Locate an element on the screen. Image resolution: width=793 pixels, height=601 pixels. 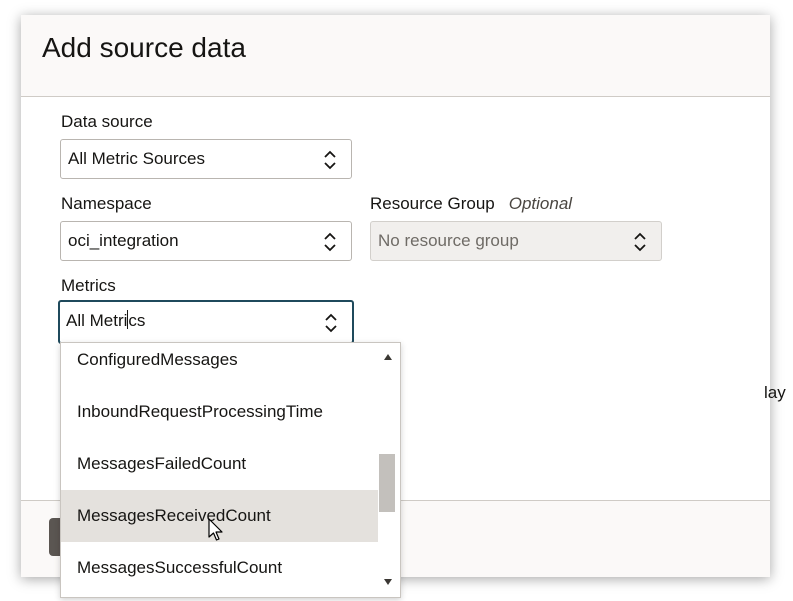
resource-group-select: No resource group is located at coordinates (516, 241).